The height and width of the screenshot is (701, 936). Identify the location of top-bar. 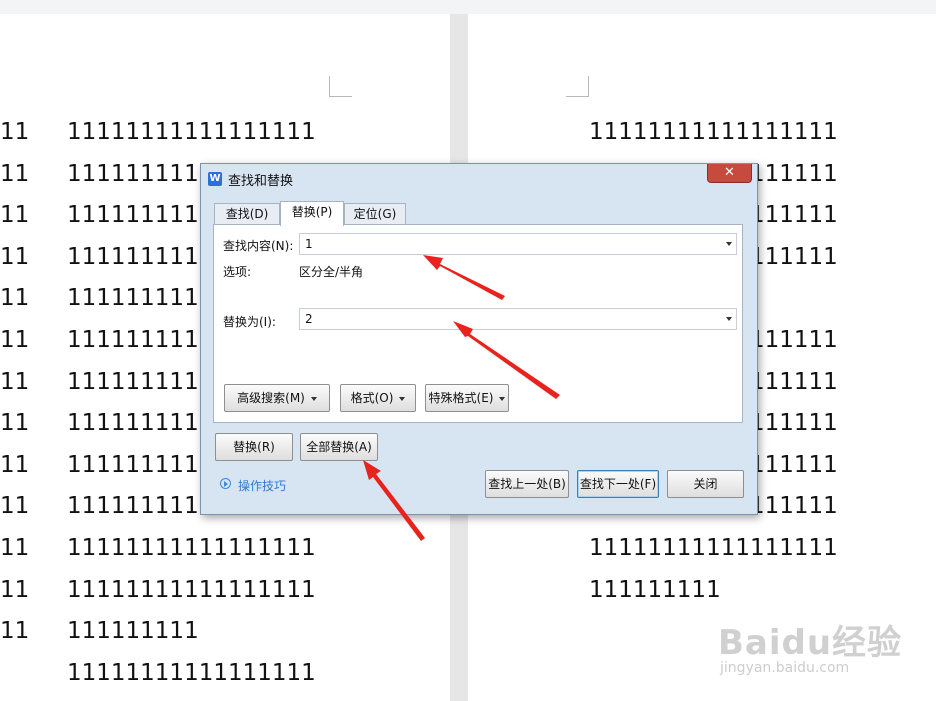
(468, 7).